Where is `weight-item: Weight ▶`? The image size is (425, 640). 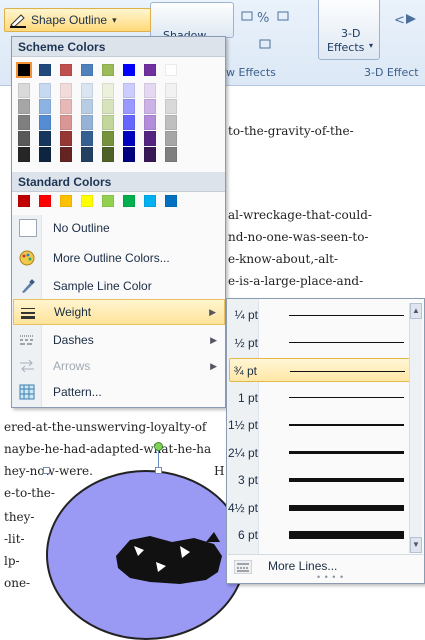
weight-item: Weight ▶ is located at coordinates (119, 312).